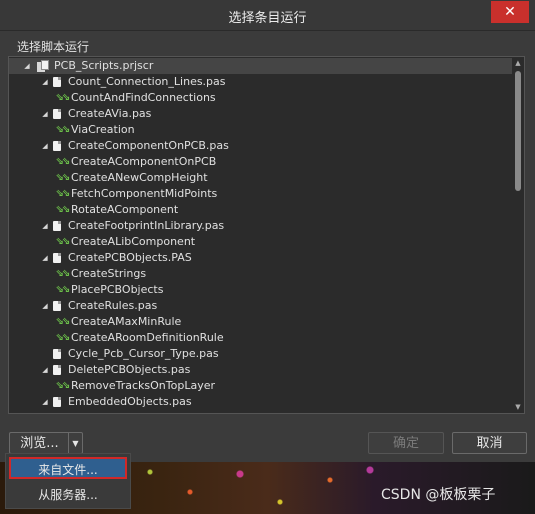  What do you see at coordinates (260, 488) in the screenshot?
I see `background-pcb-pattern` at bounding box center [260, 488].